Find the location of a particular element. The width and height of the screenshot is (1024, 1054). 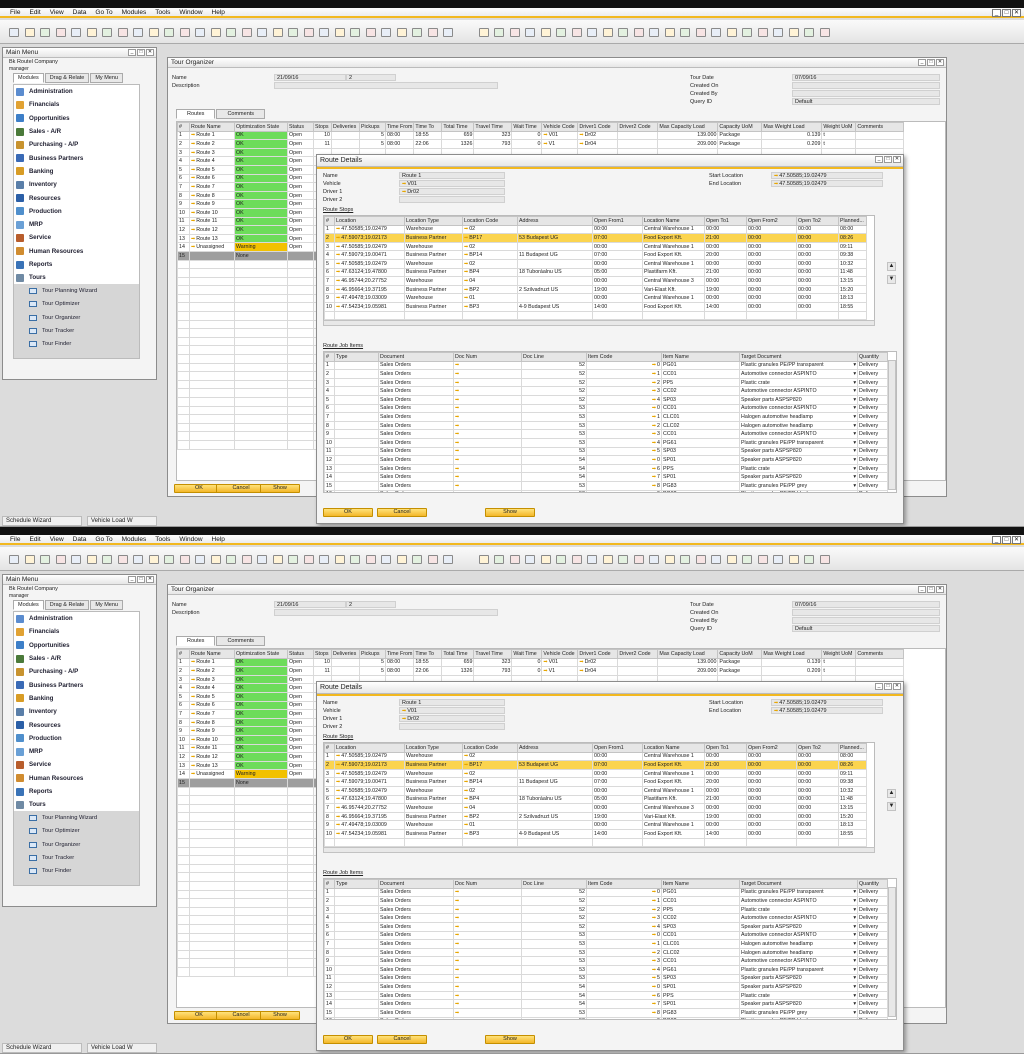

table-cell: ➡2 is located at coordinates (624, 425).